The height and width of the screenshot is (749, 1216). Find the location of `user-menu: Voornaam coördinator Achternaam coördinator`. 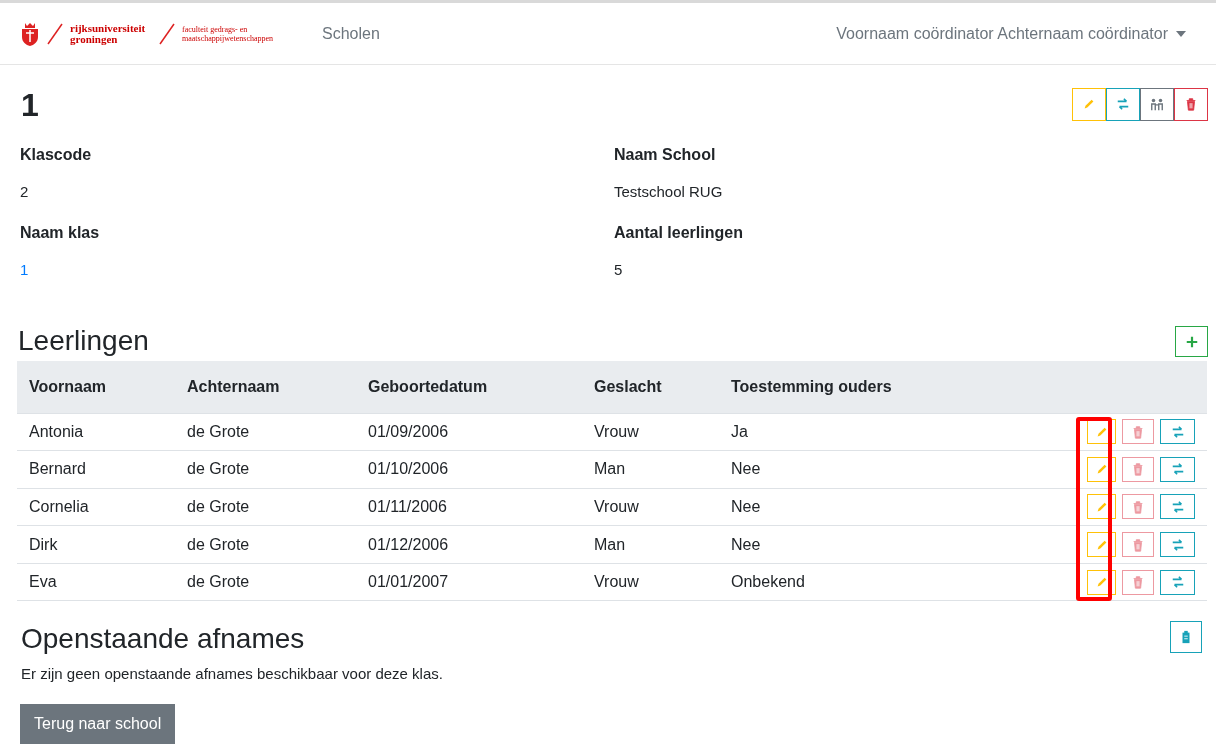

user-menu: Voornaam coördinator Achternaam coördinator is located at coordinates (1016, 33).